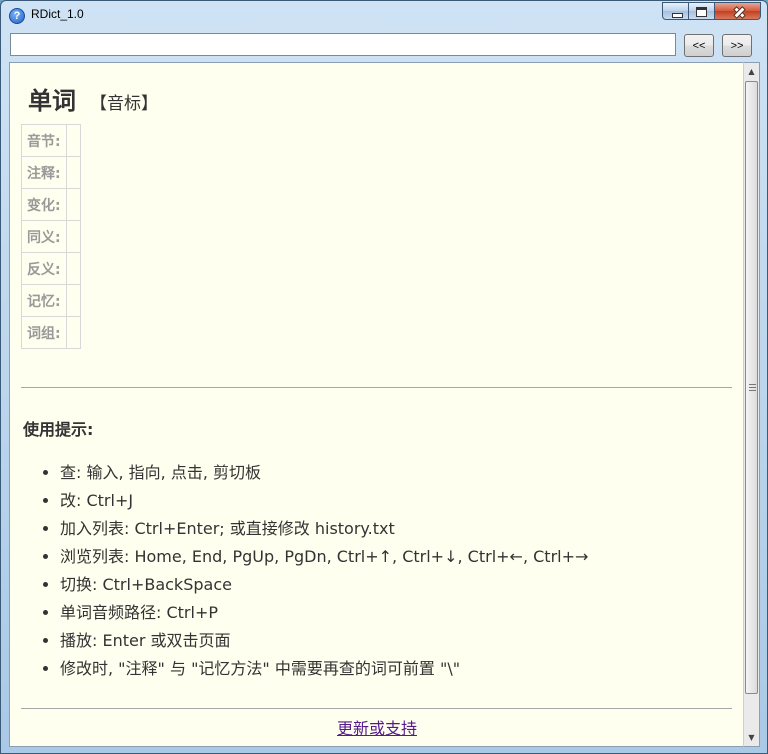  I want to click on grip-icon, so click(752, 387).